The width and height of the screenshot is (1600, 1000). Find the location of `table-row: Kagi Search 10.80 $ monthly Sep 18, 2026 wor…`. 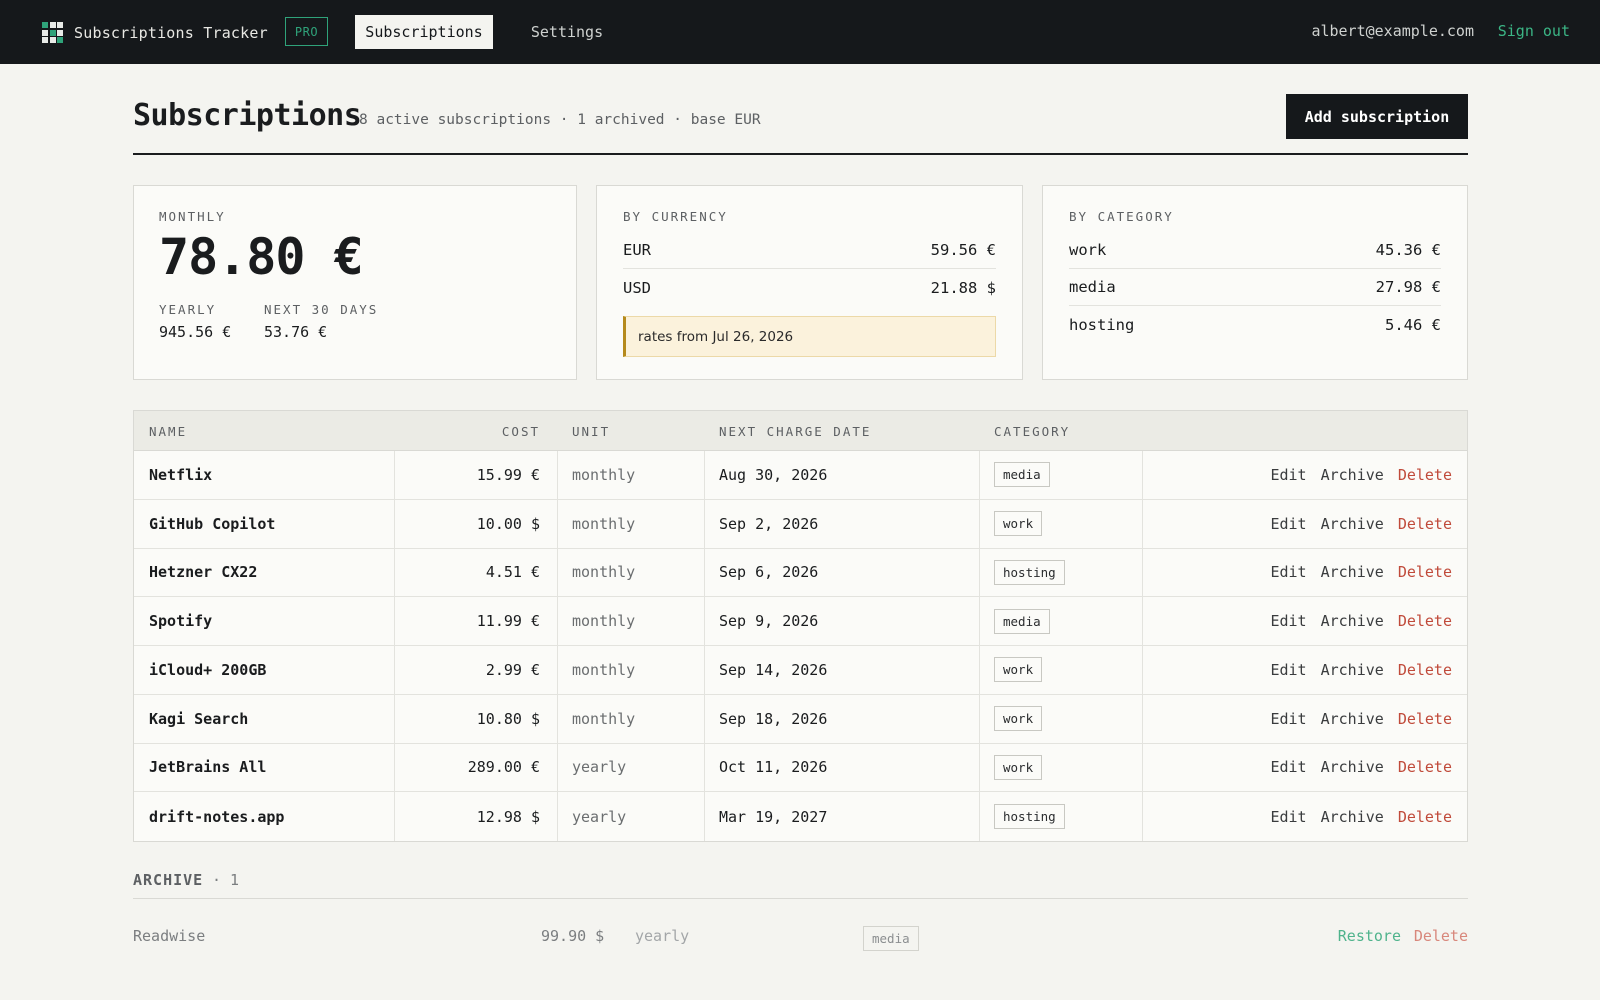

table-row: Kagi Search 10.80 $ monthly Sep 18, 2026 wor… is located at coordinates (800, 719).